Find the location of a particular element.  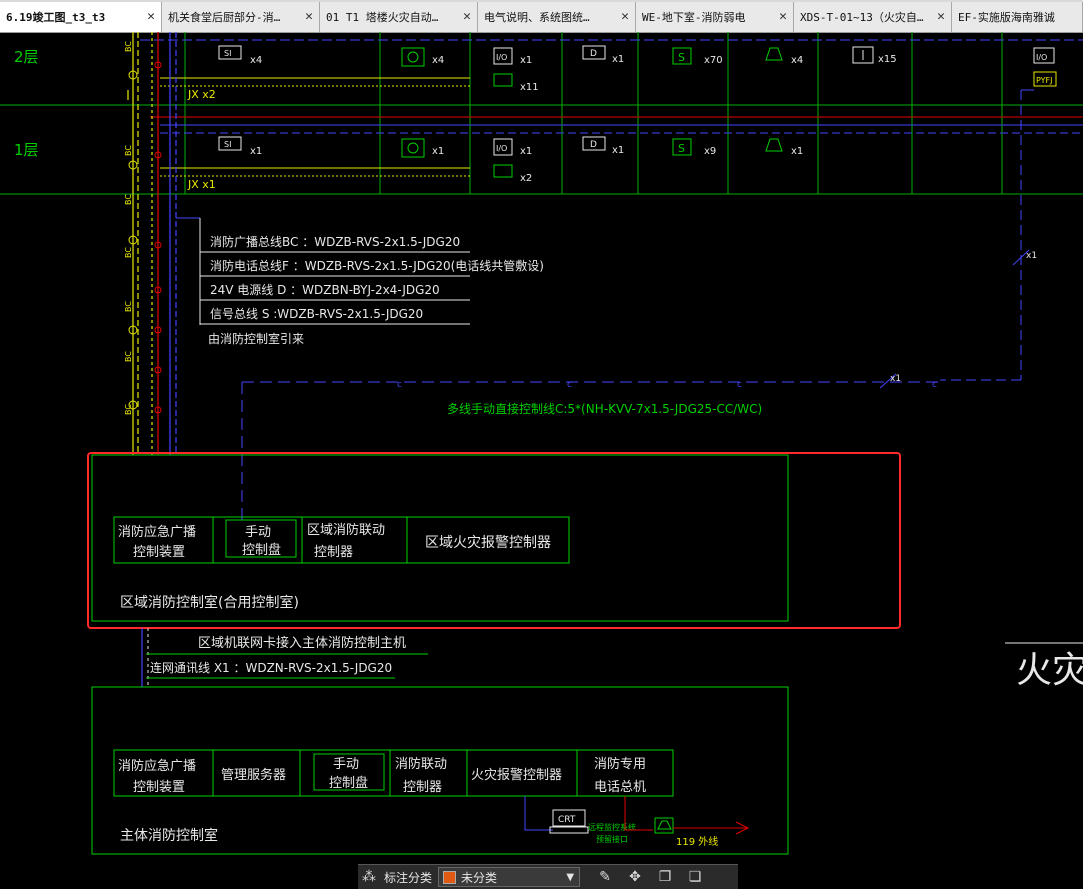

unit-management-server: 管理服务器 is located at coordinates (253, 775).